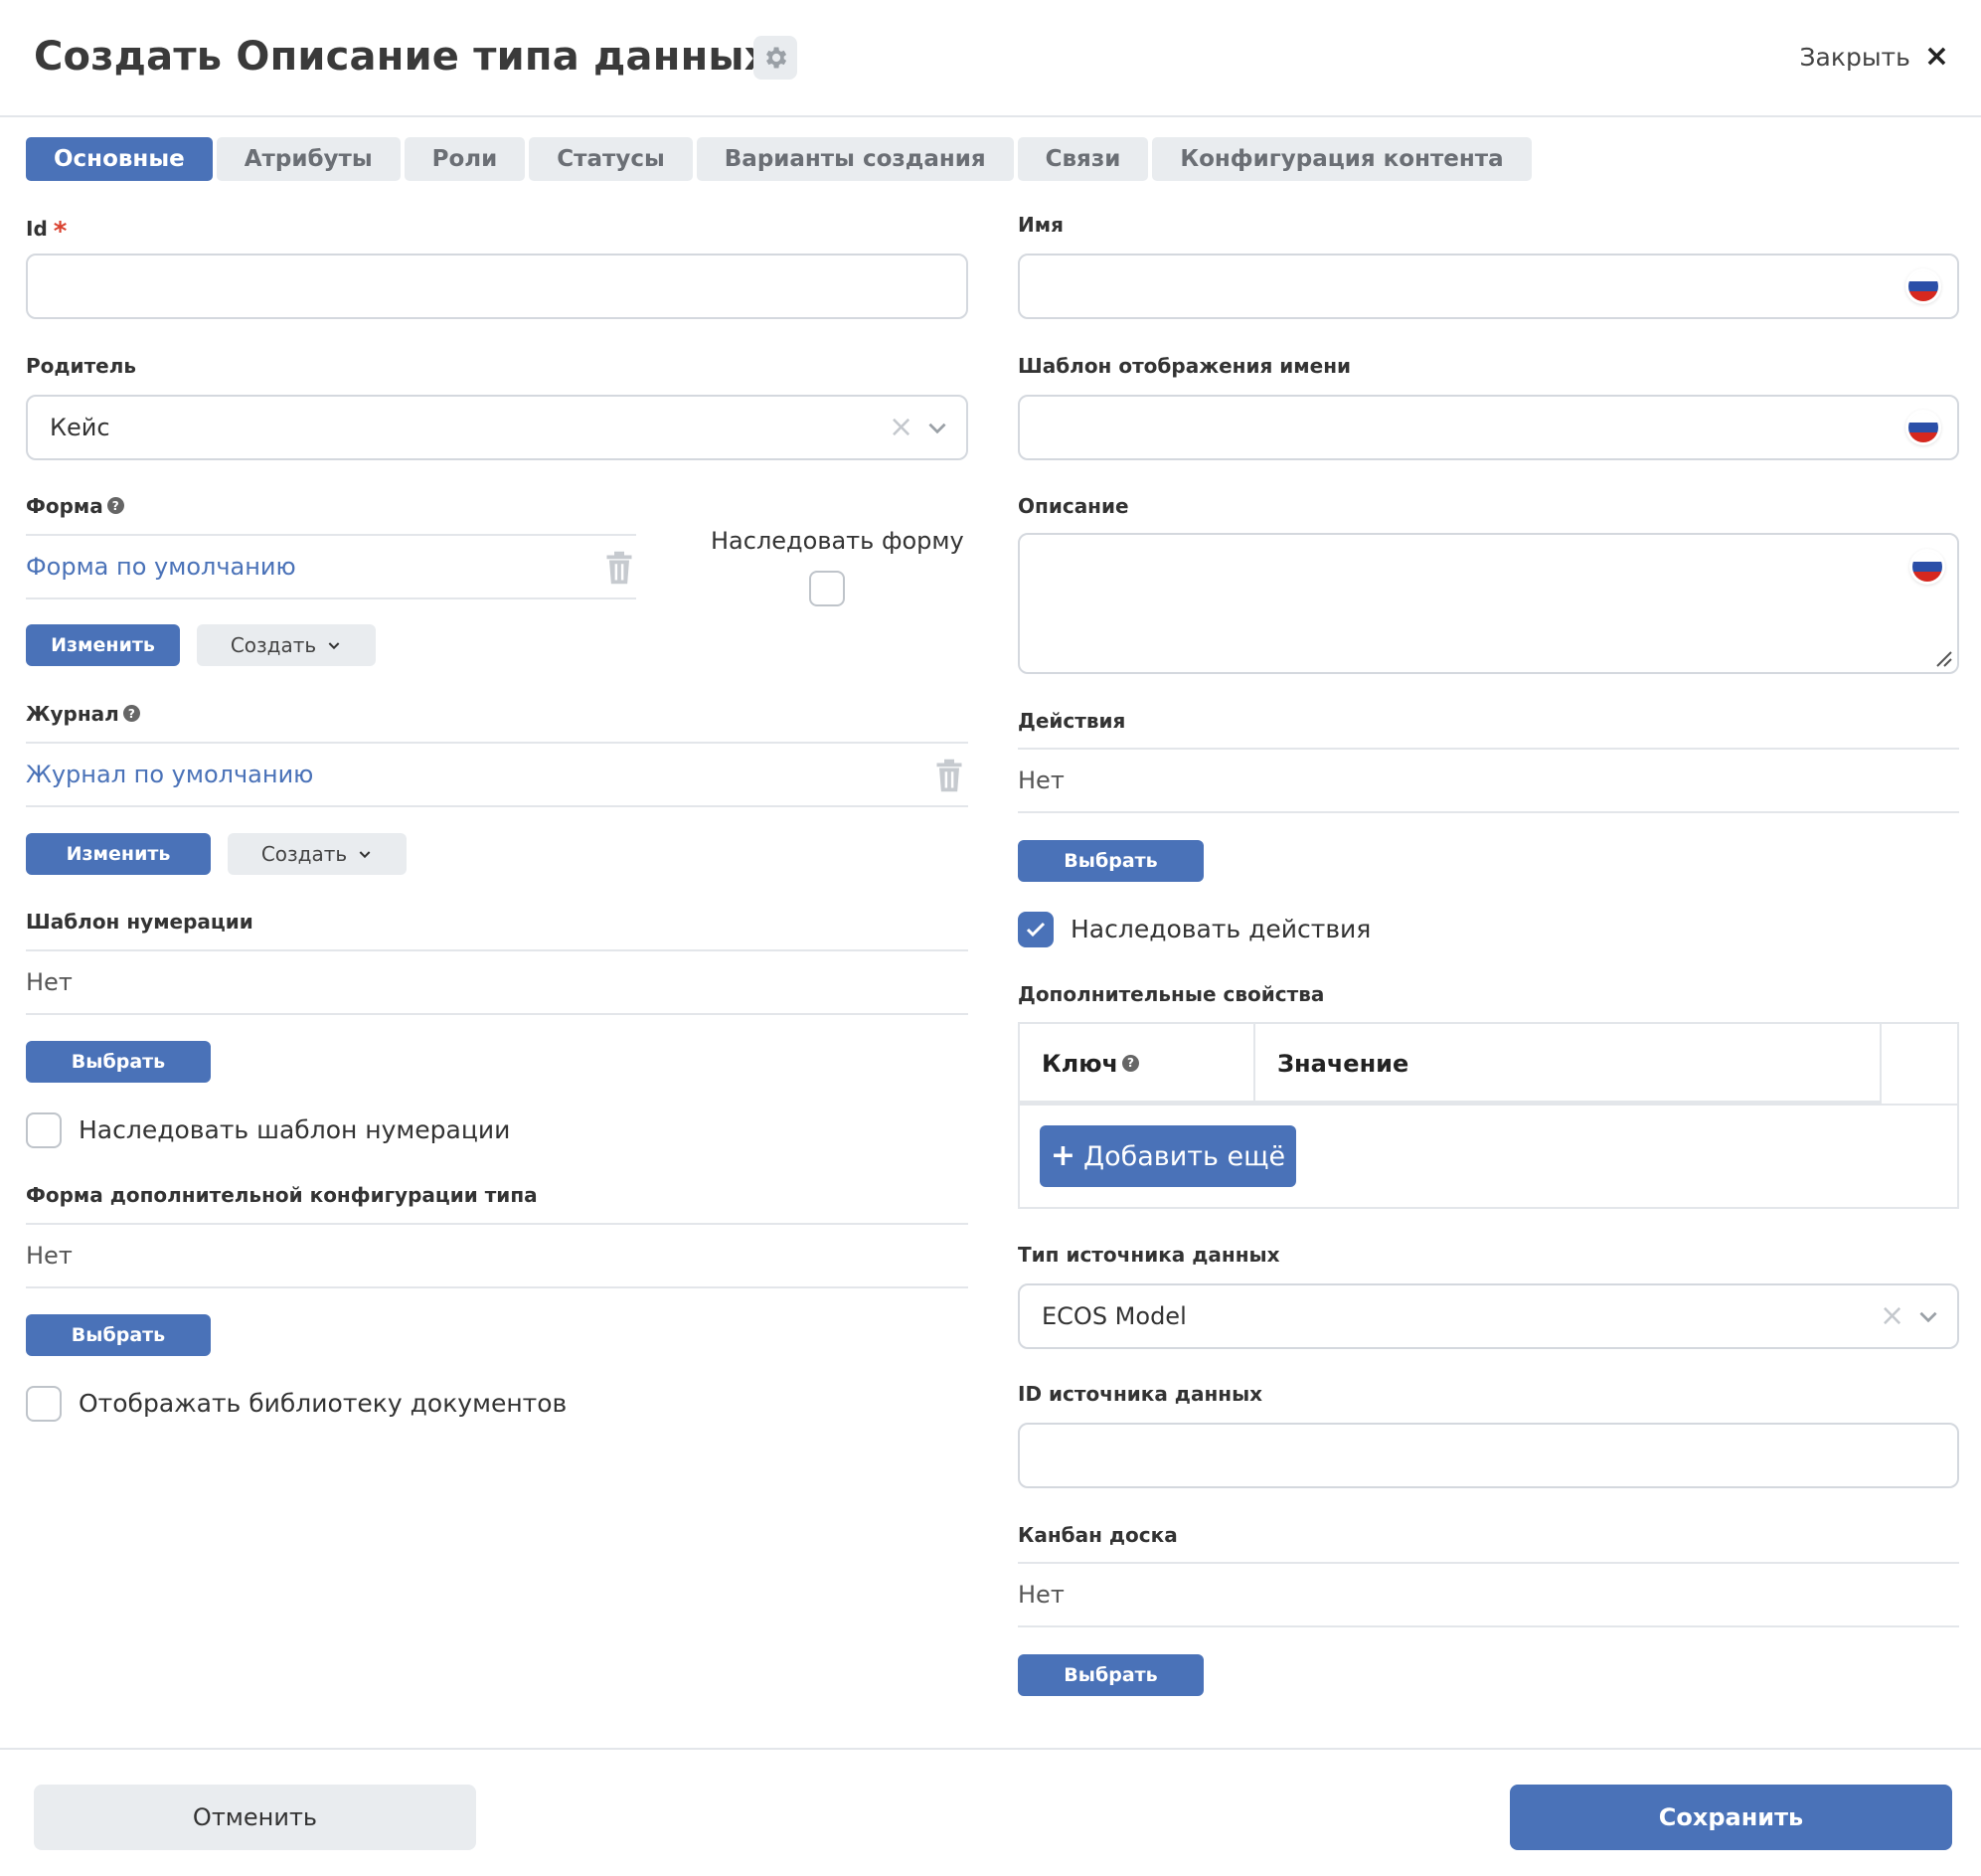 The height and width of the screenshot is (1876, 1981). I want to click on parent-label: Родитель, so click(81, 366).